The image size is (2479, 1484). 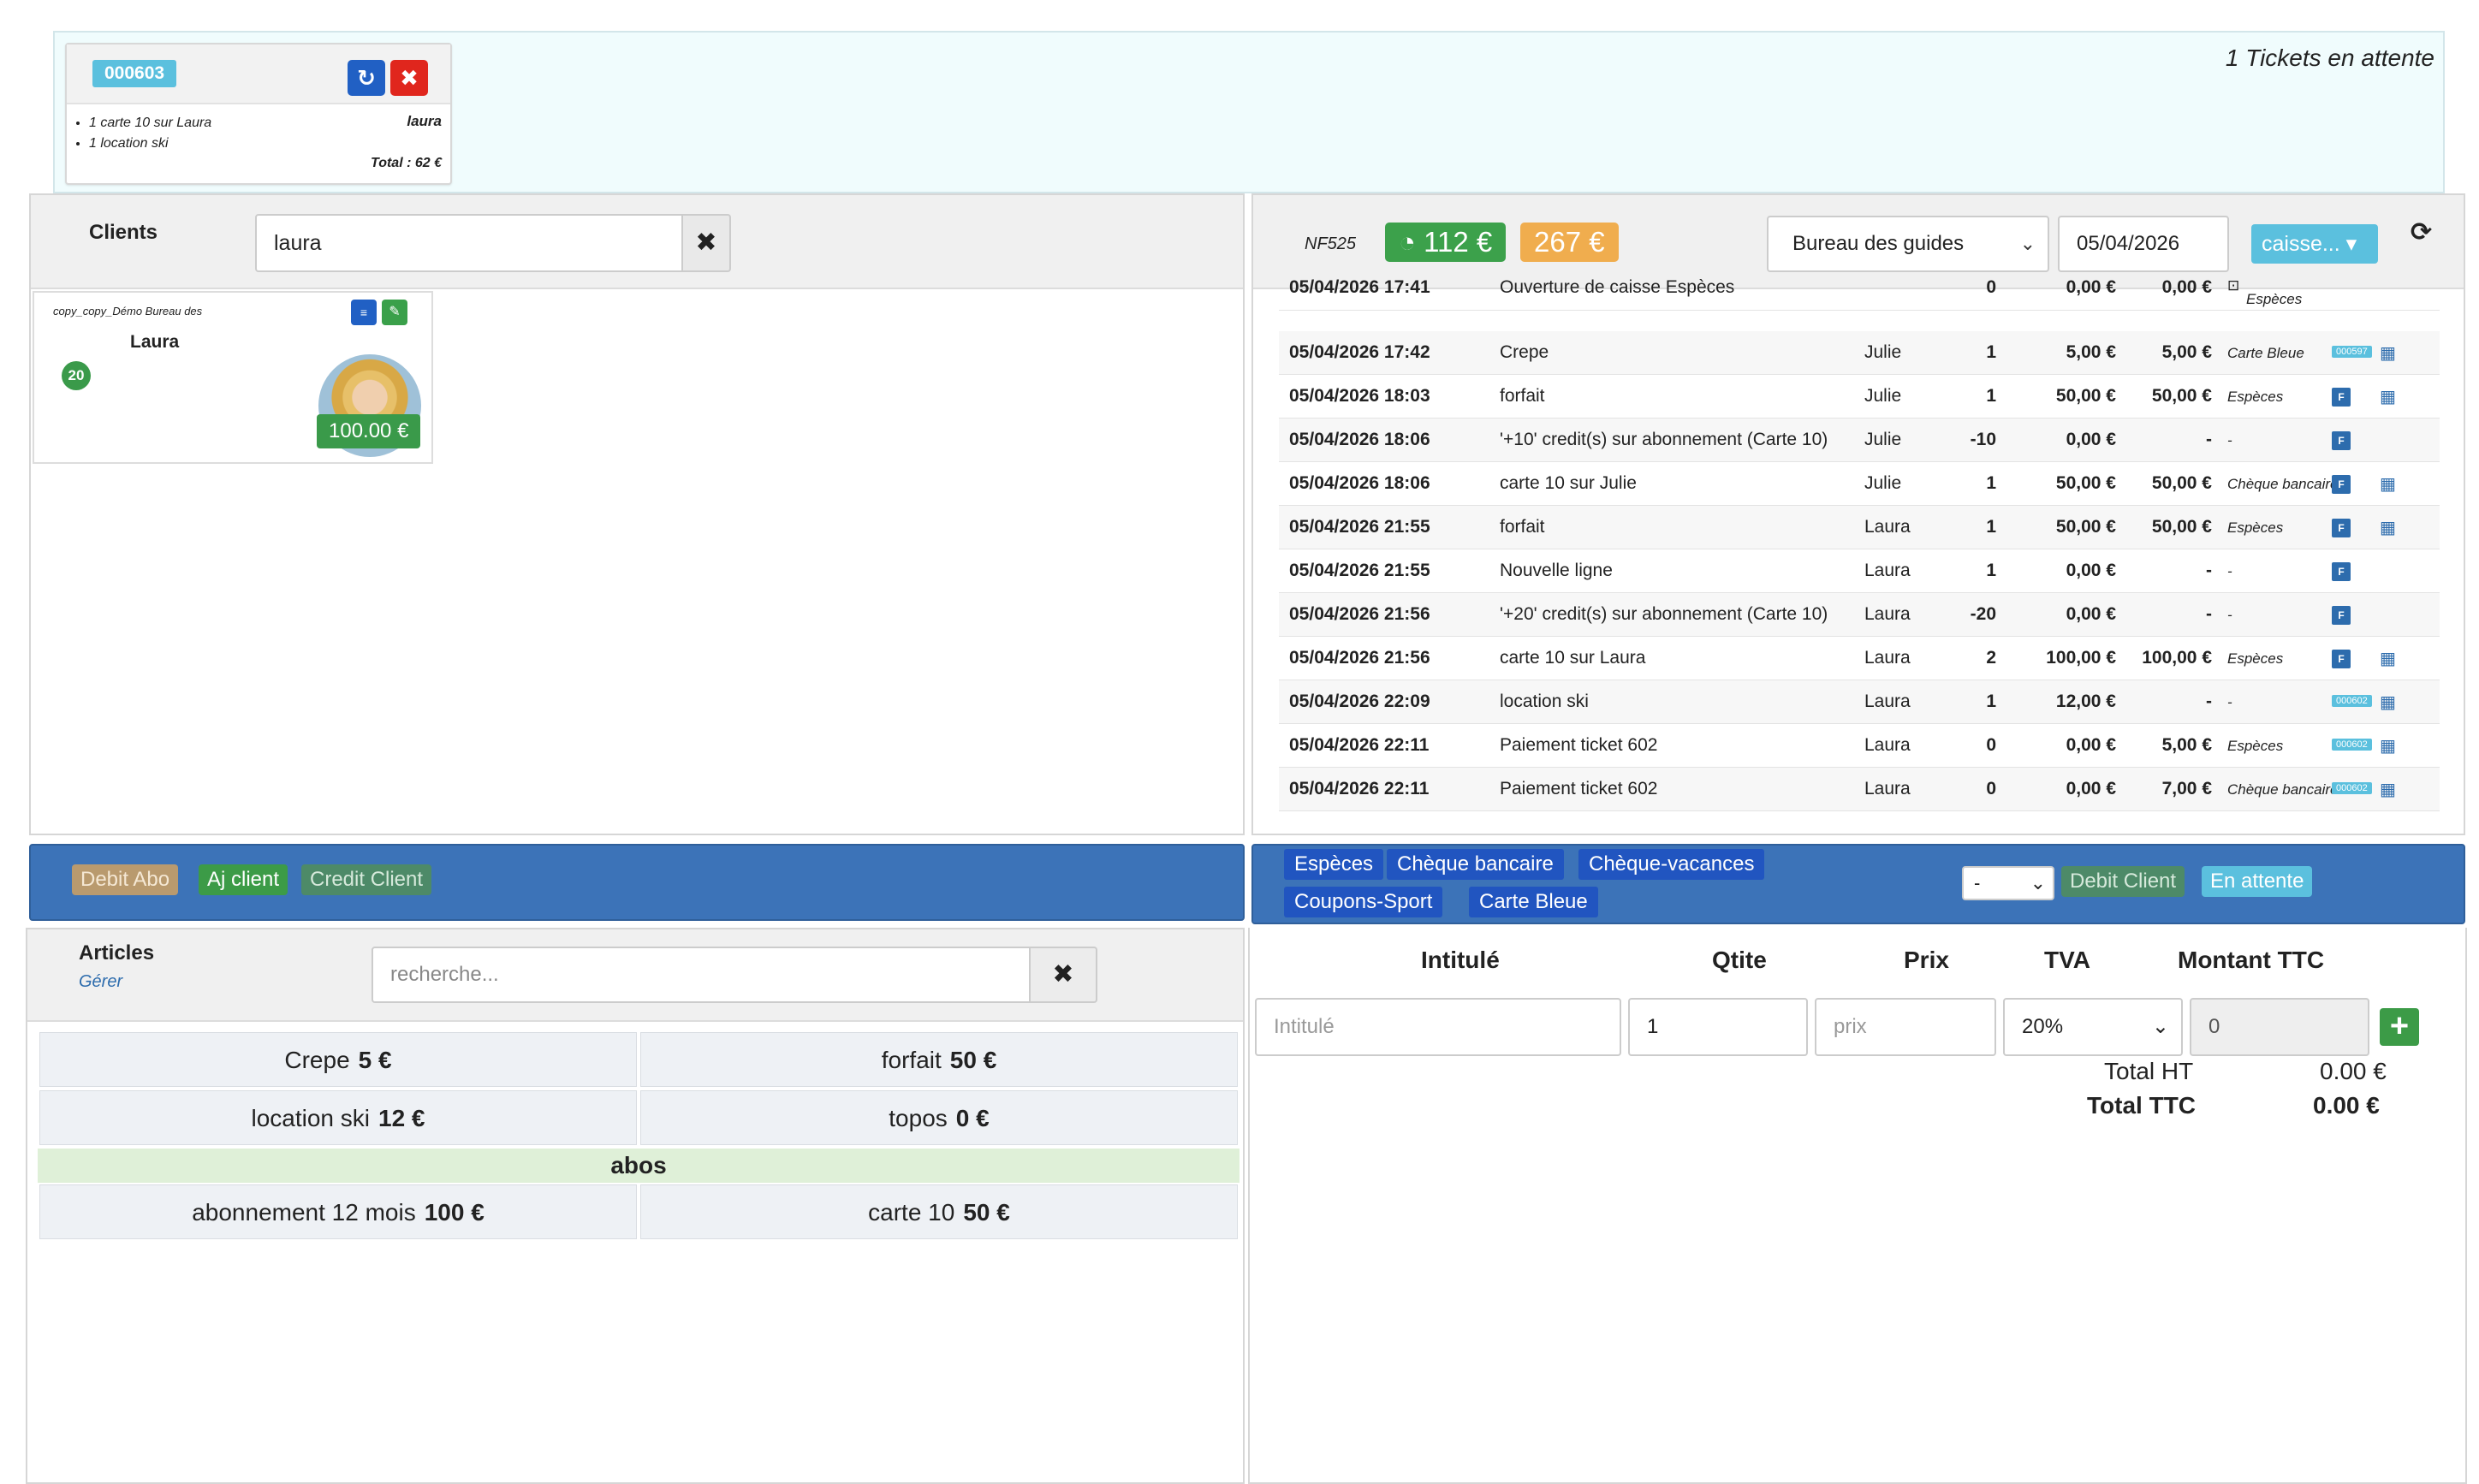 I want to click on office-select: Bureau des guides ⌄, so click(x=1908, y=244).